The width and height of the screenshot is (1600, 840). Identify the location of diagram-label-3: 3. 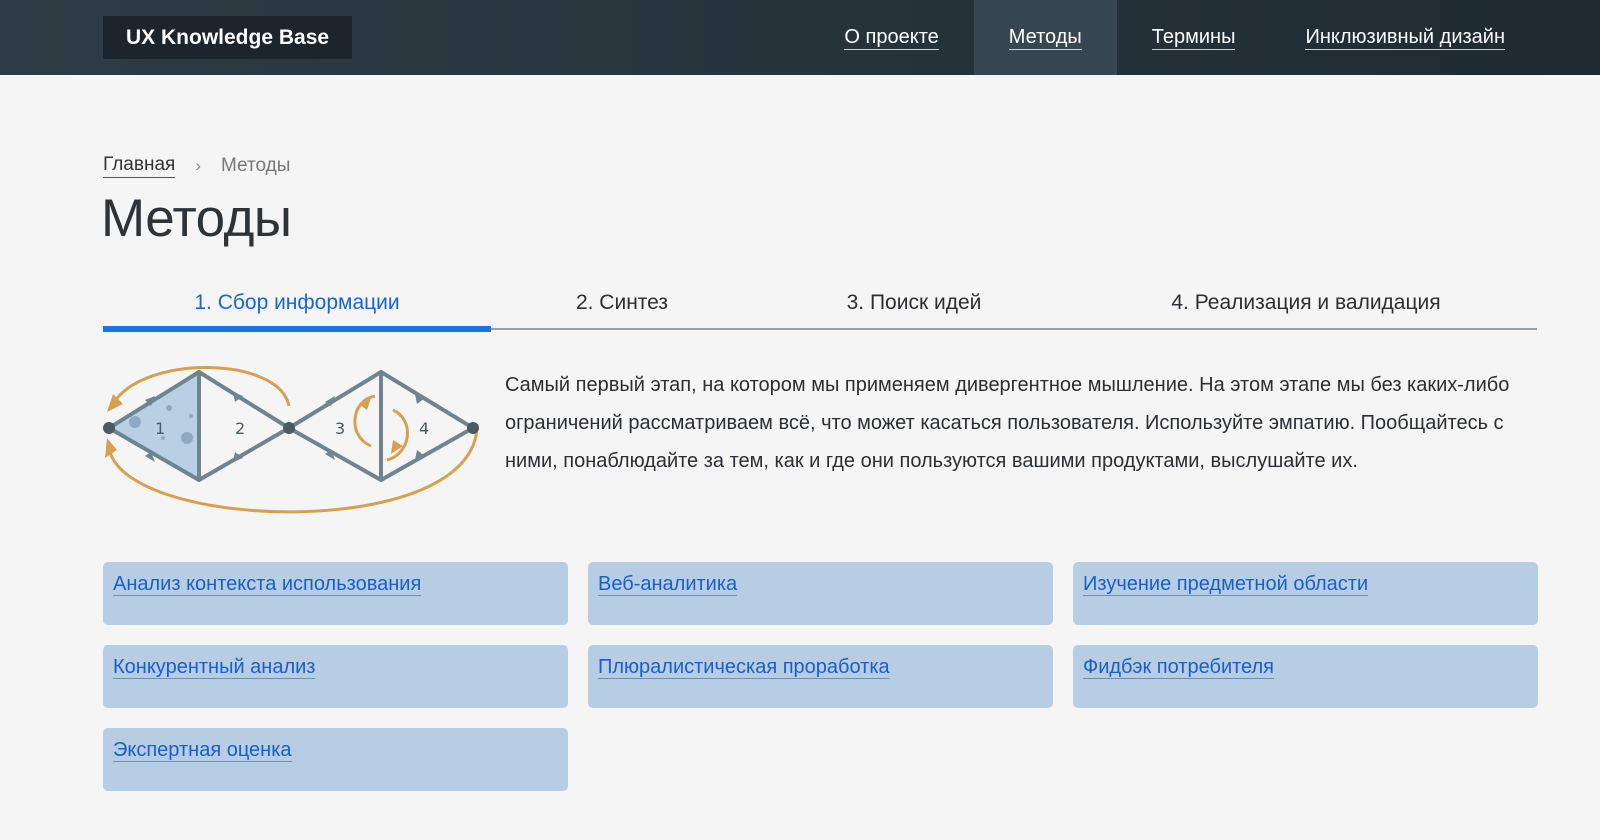
(340, 428).